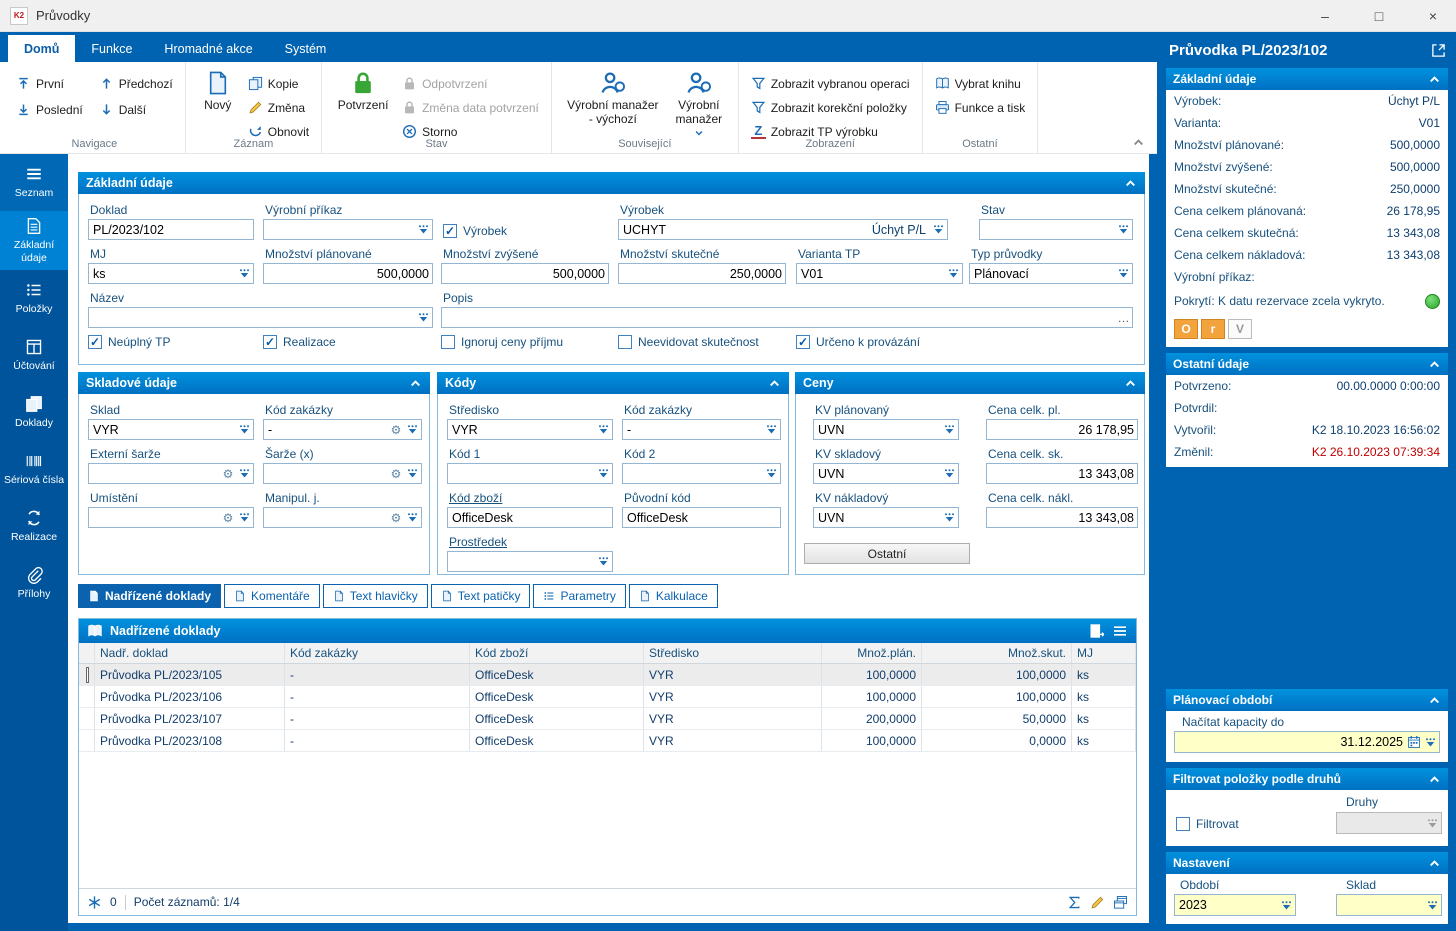  What do you see at coordinates (980, 83) in the screenshot?
I see `select-book-button: Vybrat knihu` at bounding box center [980, 83].